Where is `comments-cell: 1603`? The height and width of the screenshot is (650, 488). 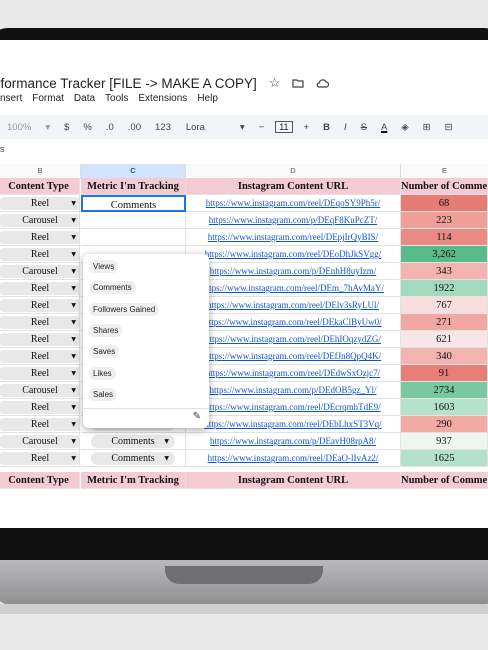
comments-cell: 1603 is located at coordinates (444, 407).